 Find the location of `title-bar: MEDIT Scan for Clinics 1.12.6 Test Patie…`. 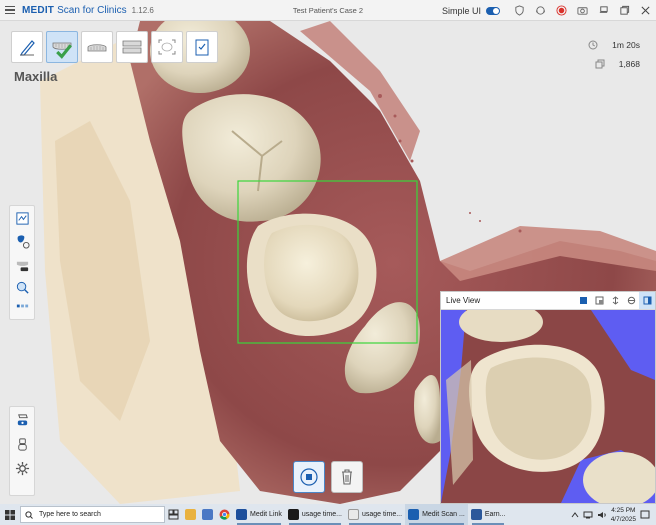

title-bar: MEDIT Scan for Clinics 1.12.6 Test Patie… is located at coordinates (328, 10).